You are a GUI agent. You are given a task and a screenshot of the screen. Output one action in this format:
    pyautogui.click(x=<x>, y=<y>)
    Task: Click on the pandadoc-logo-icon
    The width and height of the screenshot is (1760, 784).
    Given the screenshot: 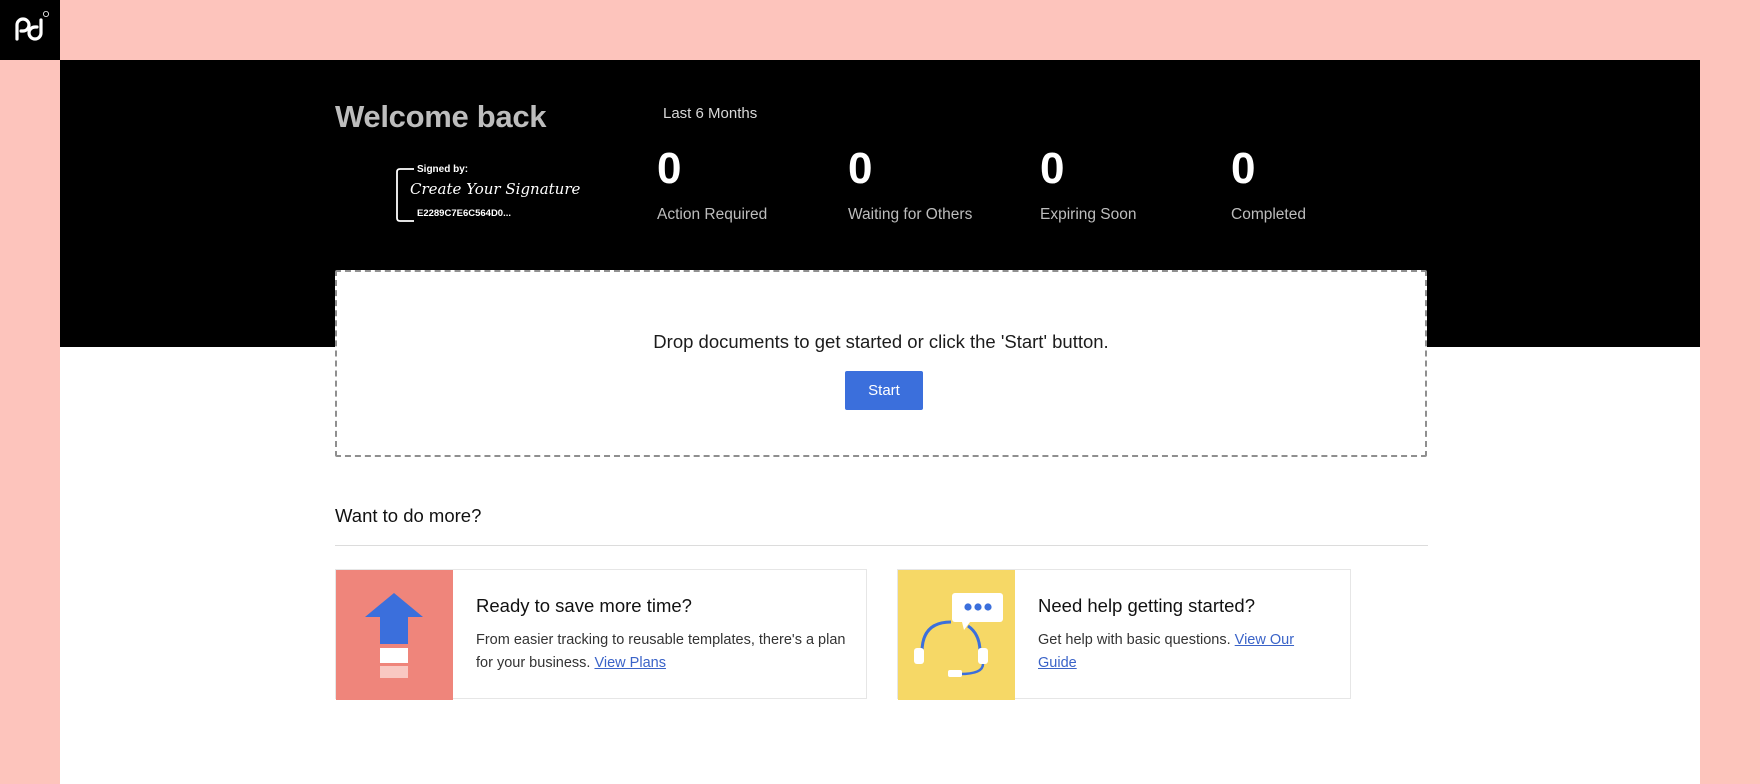 What is the action you would take?
    pyautogui.click(x=32, y=26)
    